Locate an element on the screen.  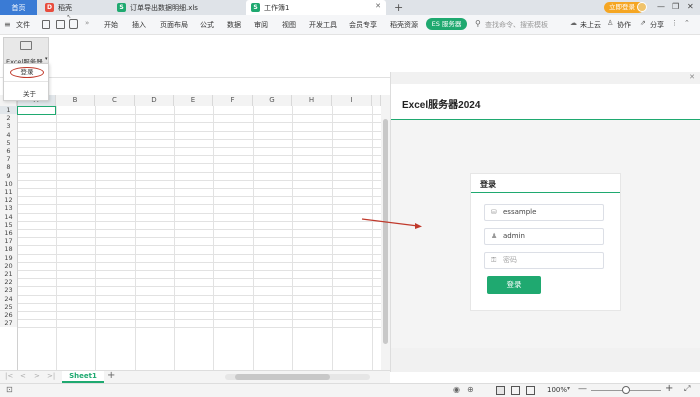
login-submit-button: 登录 is located at coordinates (514, 285).